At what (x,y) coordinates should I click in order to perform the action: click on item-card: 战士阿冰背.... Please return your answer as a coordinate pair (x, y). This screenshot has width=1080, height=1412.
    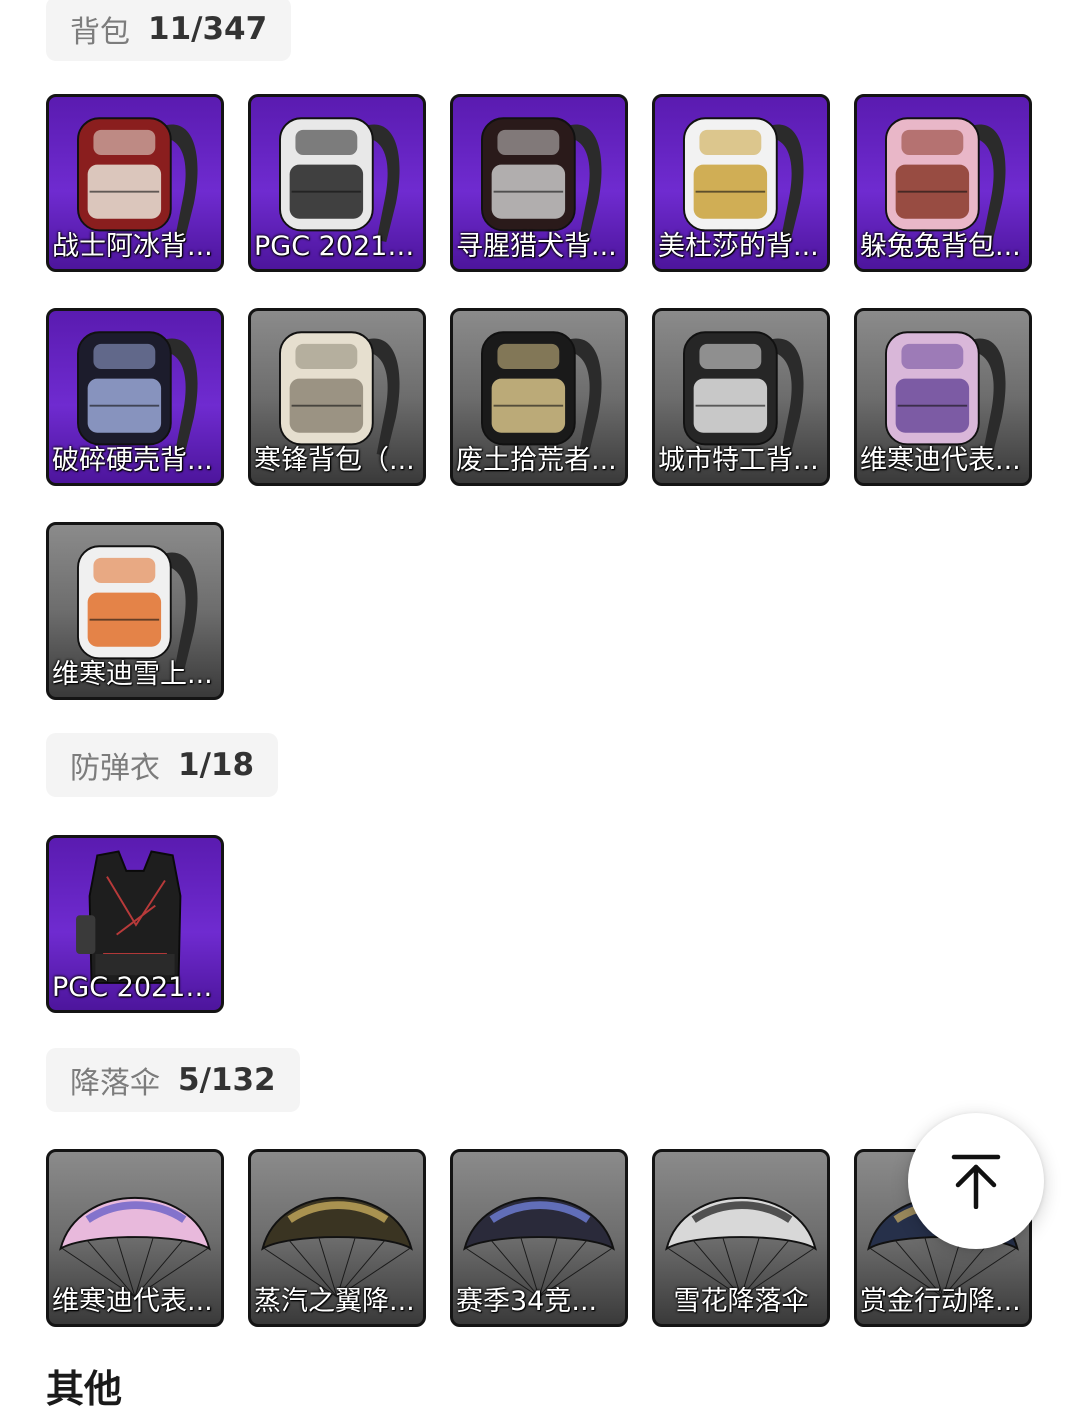
    Looking at the image, I should click on (135, 183).